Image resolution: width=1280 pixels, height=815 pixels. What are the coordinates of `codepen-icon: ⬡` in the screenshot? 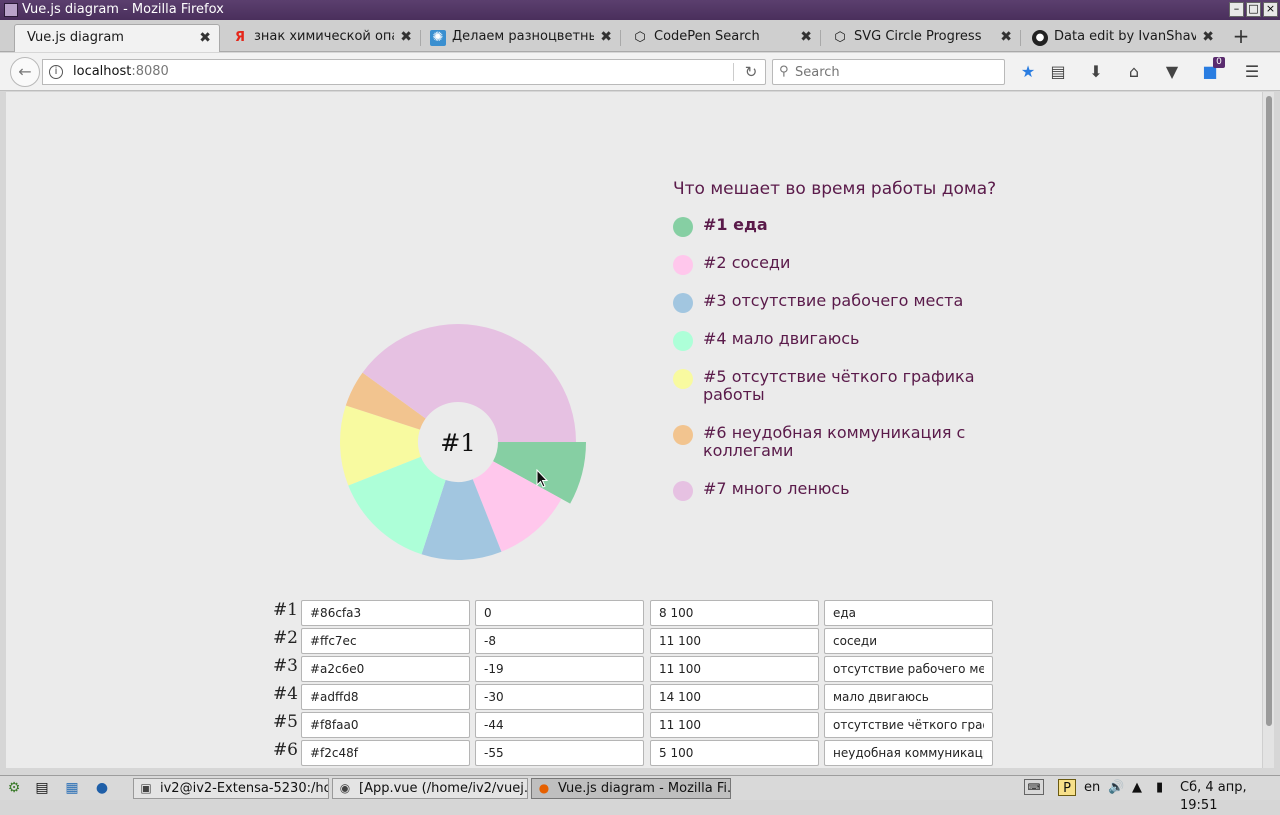 It's located at (840, 37).